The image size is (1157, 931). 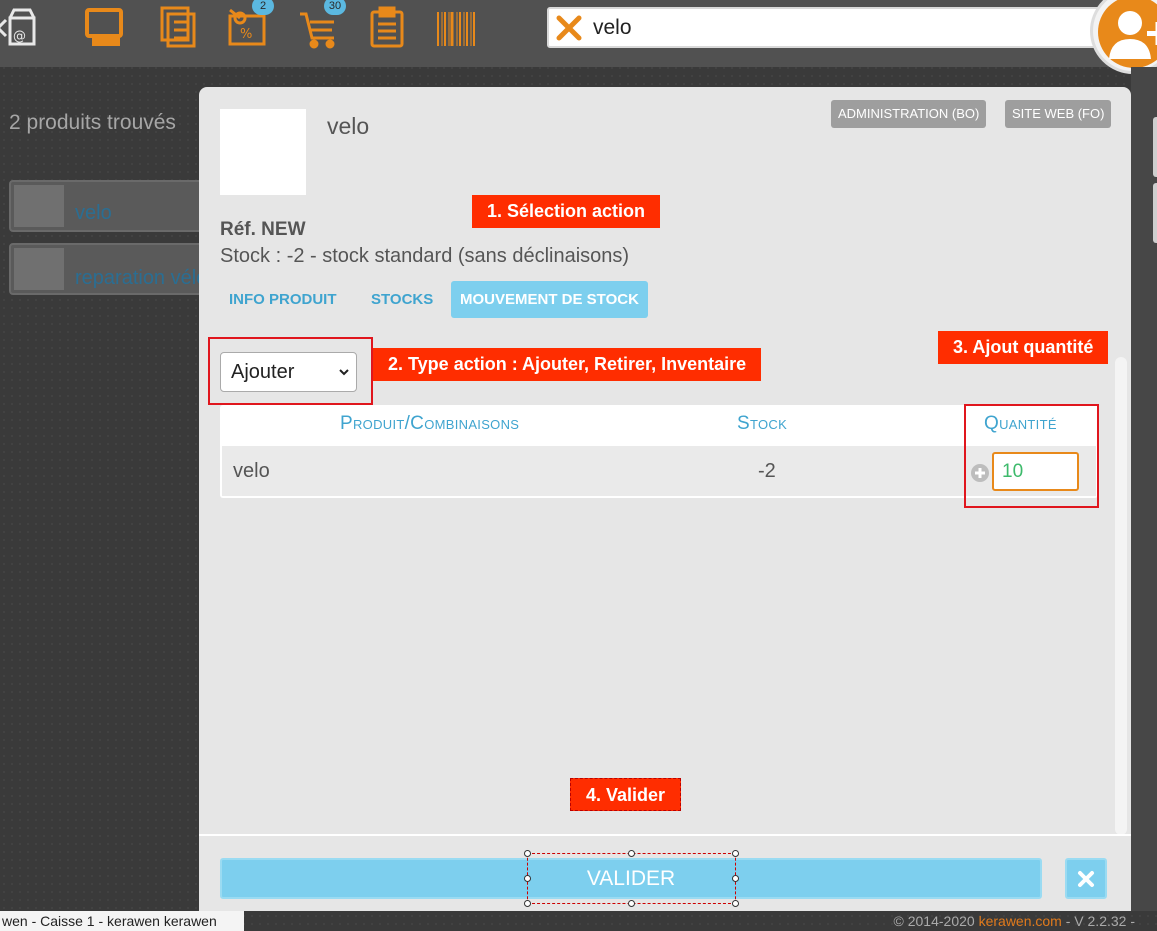 I want to click on product-name: velo, so click(x=348, y=126).